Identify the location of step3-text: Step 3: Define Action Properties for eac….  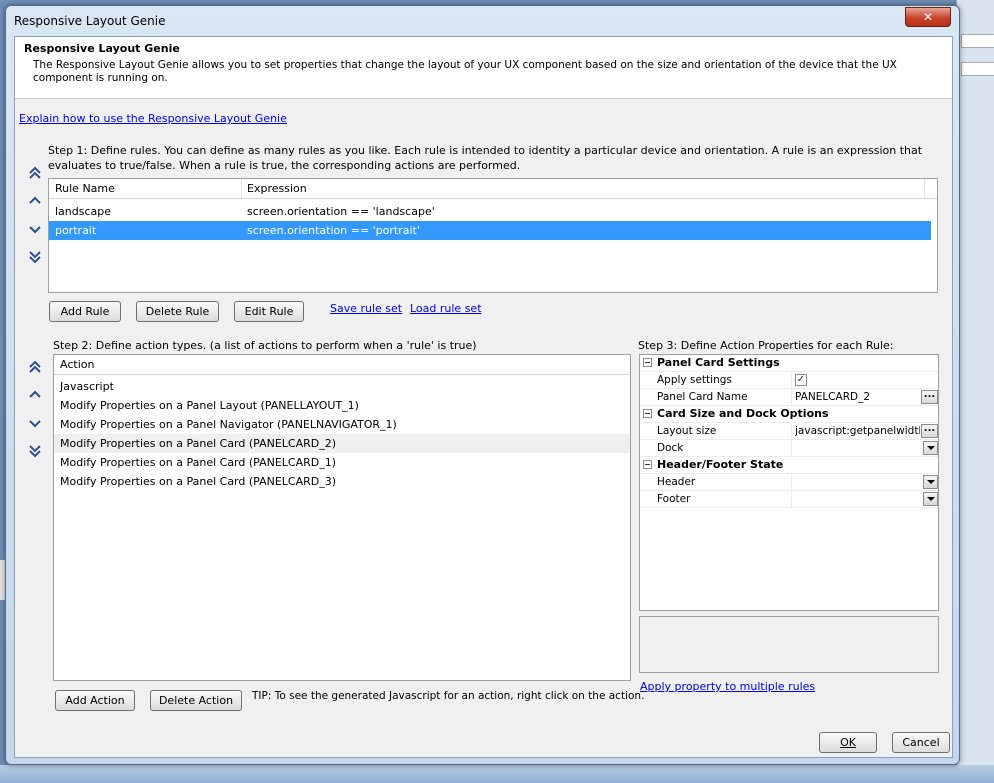
(766, 345).